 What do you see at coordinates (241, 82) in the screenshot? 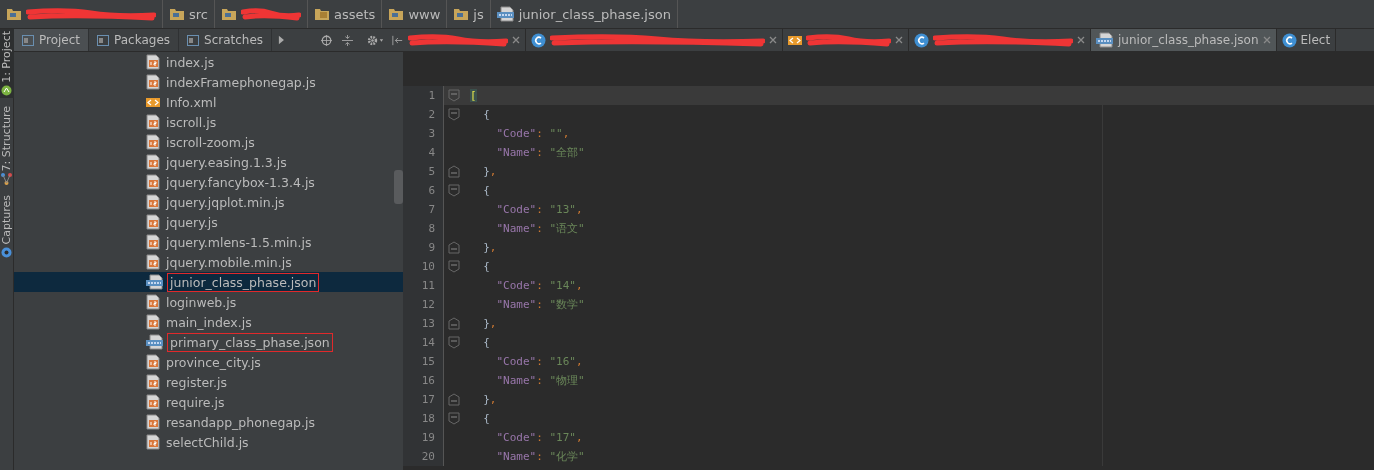
I see `tree-item: indexFramephonegap.js` at bounding box center [241, 82].